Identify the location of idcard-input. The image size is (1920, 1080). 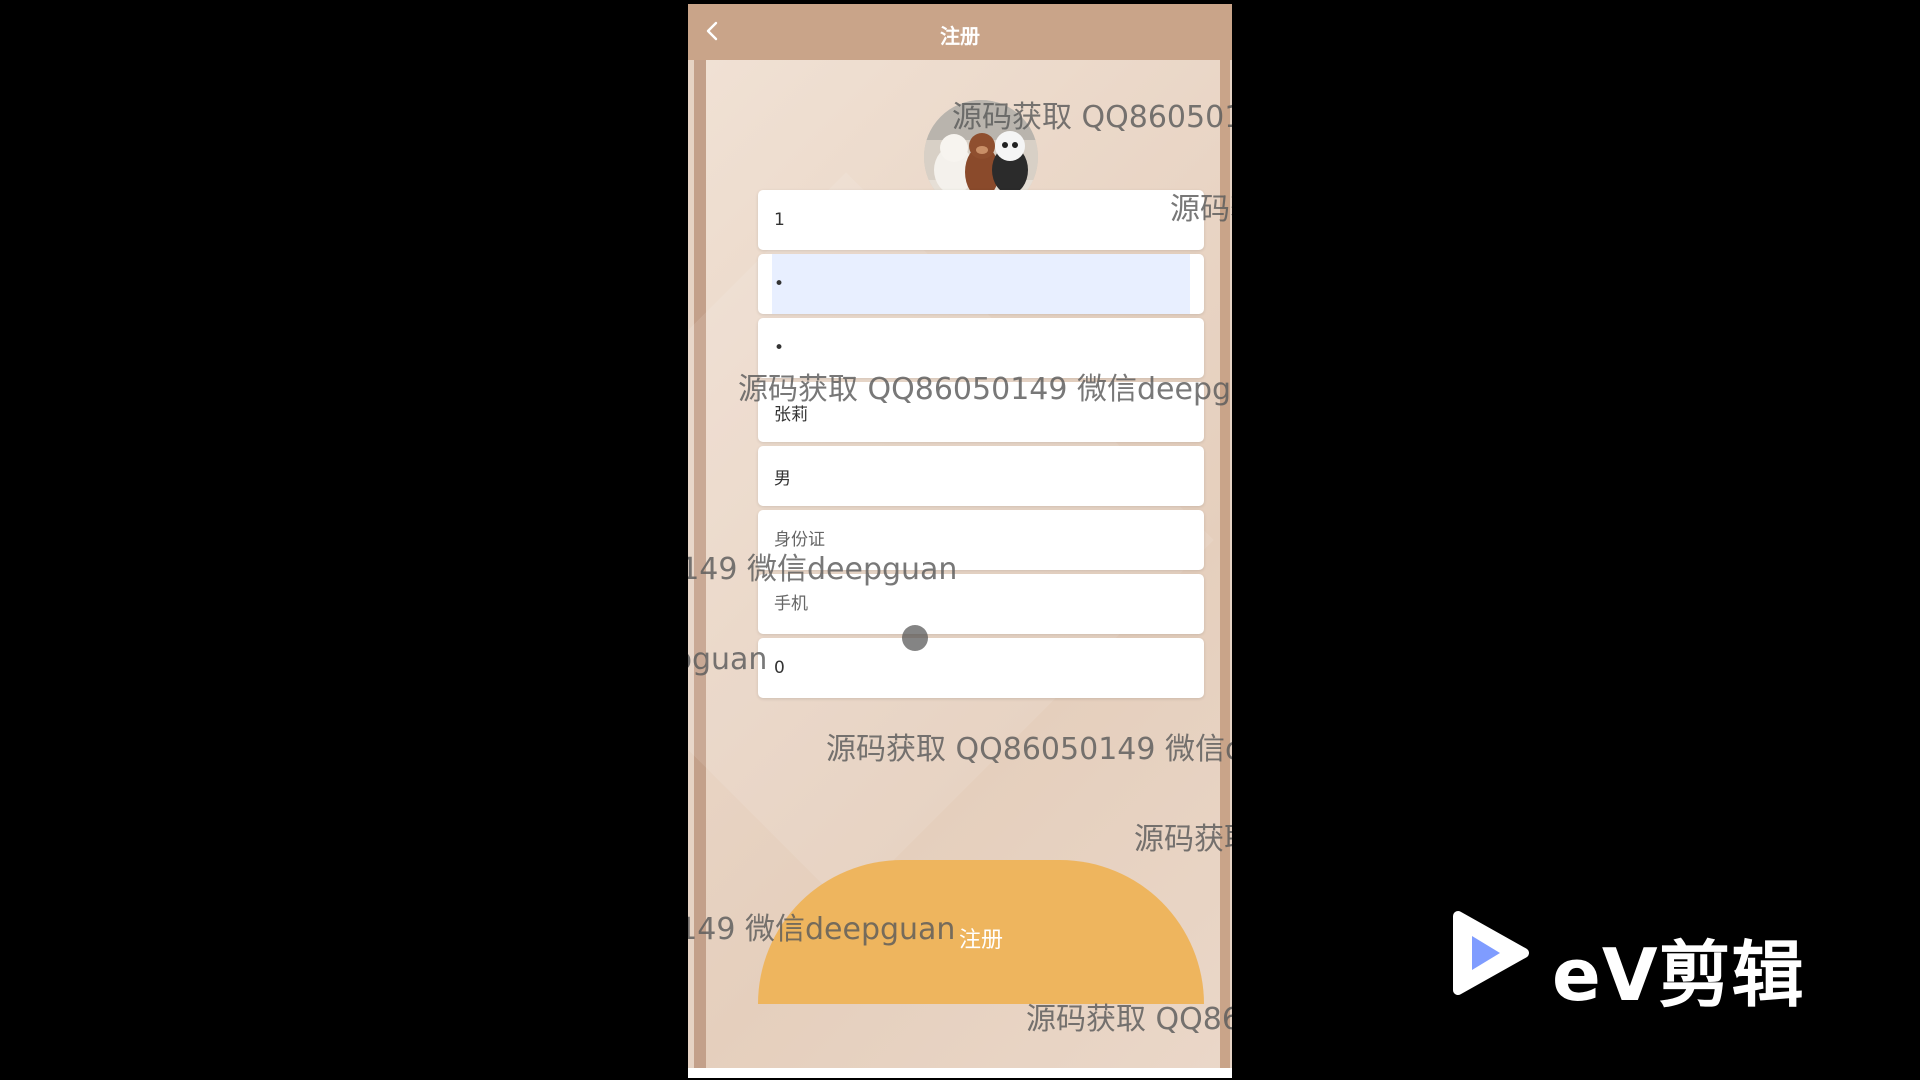
(981, 540).